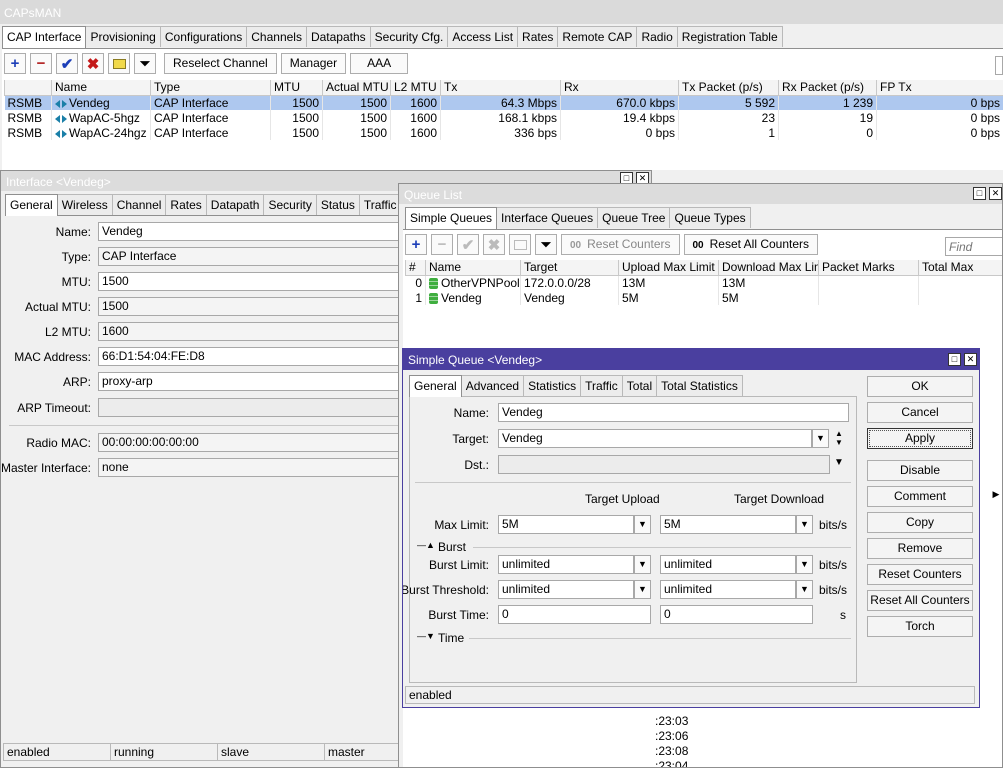 This screenshot has height=768, width=1003. Describe the element at coordinates (552, 385) in the screenshot. I see `tab-statistics: Statistics` at that location.